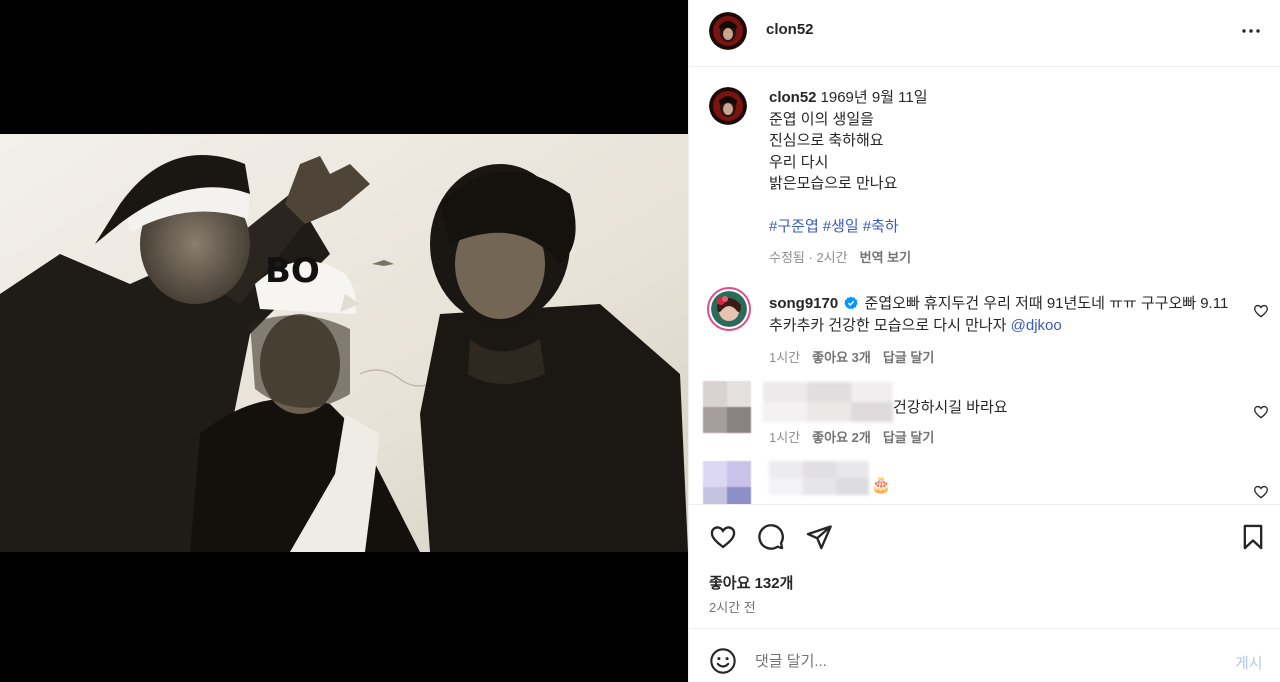  I want to click on hashtags: #구준엽 #생일 #축하, so click(836, 225).